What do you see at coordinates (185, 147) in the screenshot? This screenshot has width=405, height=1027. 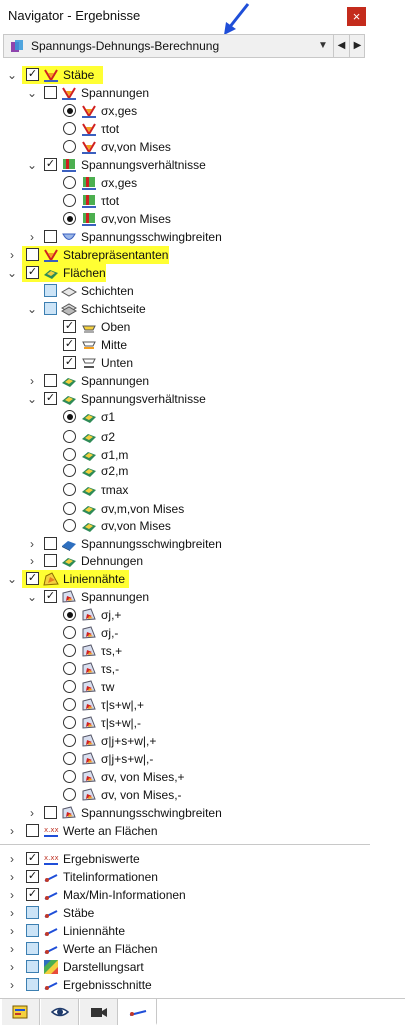 I see `tree-node-sv-mises: σv,von Mises` at bounding box center [185, 147].